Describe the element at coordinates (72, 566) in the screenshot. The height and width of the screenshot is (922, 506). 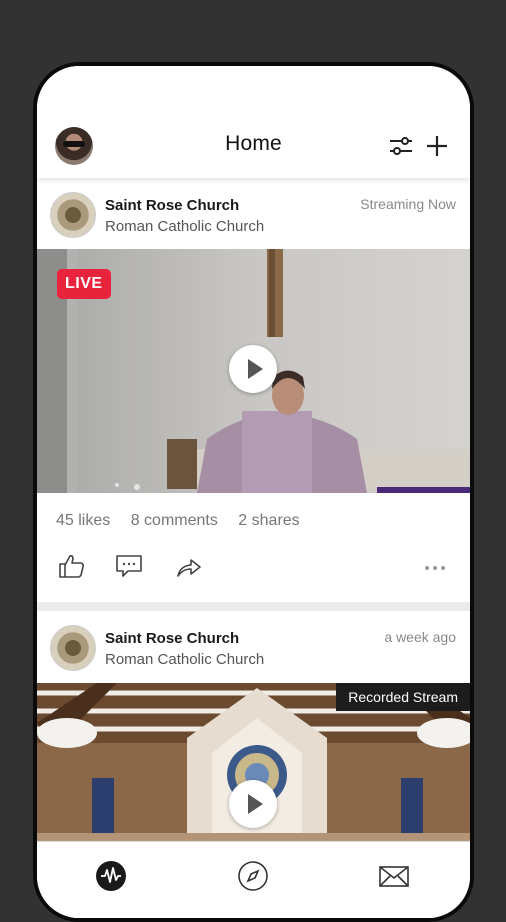
I see `like-icon` at that location.